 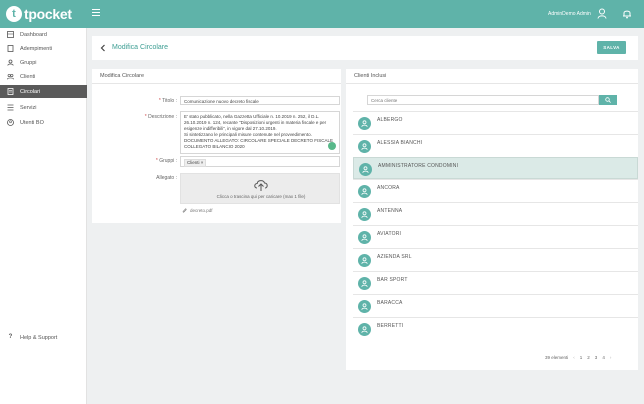 What do you see at coordinates (581, 357) in the screenshot?
I see `page-1-button: 1` at bounding box center [581, 357].